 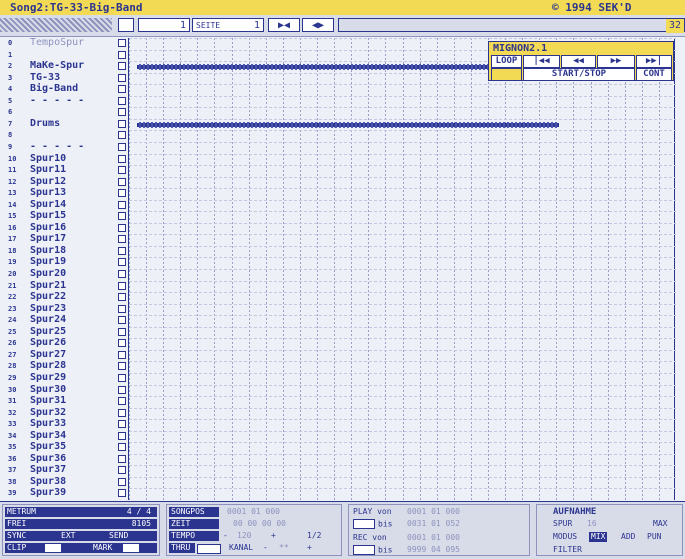 I want to click on track-row: 30 Spur30, so click(x=64, y=389).